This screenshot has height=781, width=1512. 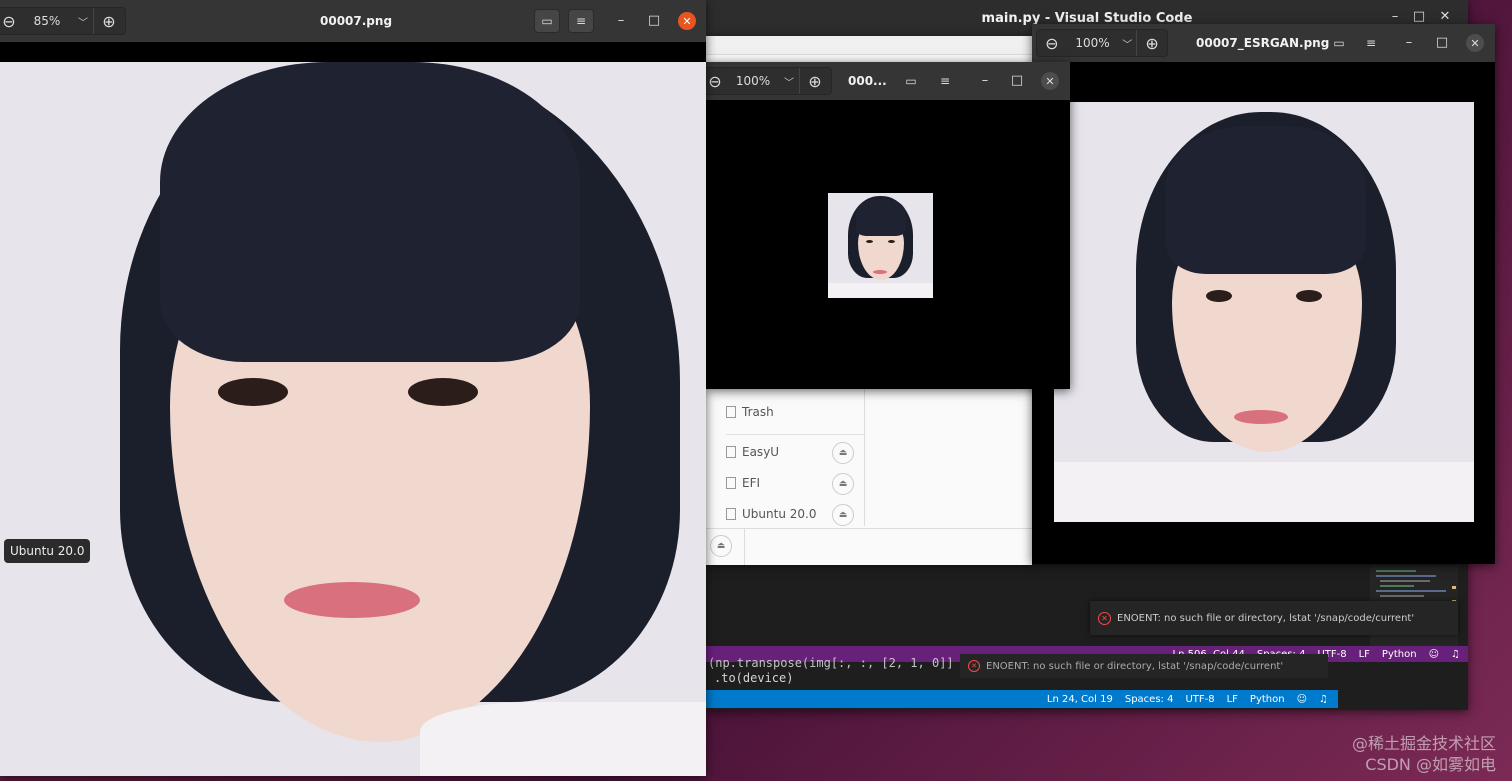 I want to click on zoom-level: 85%, so click(x=47, y=21).